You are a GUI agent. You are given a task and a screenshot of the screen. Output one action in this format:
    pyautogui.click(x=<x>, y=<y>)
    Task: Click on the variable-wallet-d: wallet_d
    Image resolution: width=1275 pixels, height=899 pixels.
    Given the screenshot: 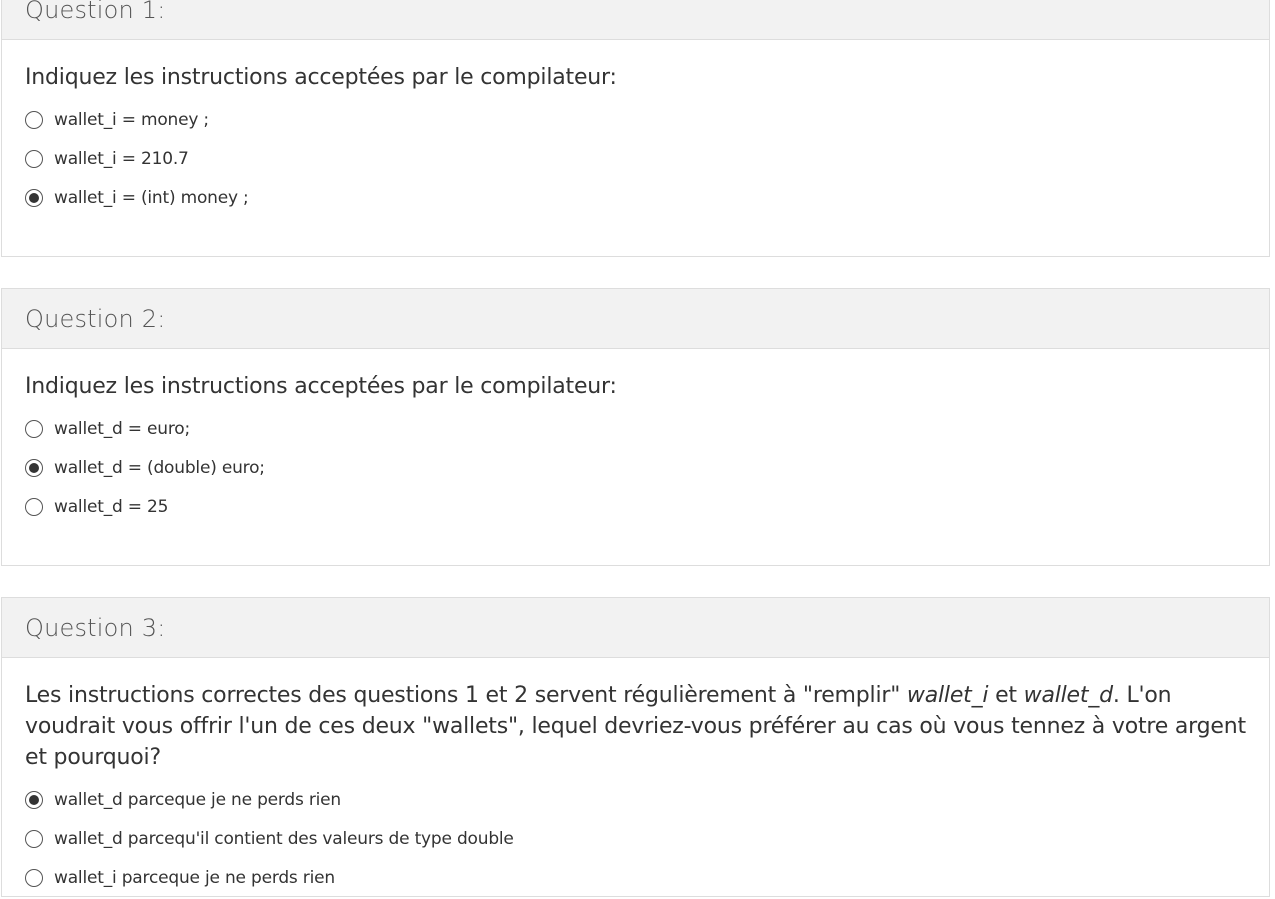 What is the action you would take?
    pyautogui.click(x=1068, y=695)
    